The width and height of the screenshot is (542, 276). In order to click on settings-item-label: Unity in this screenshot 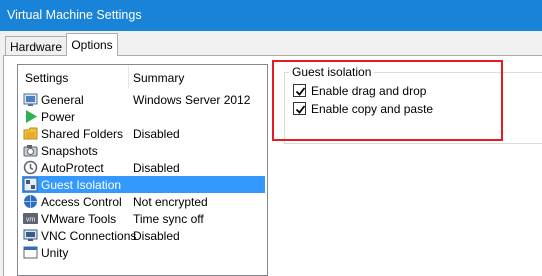, I will do `click(55, 253)`.